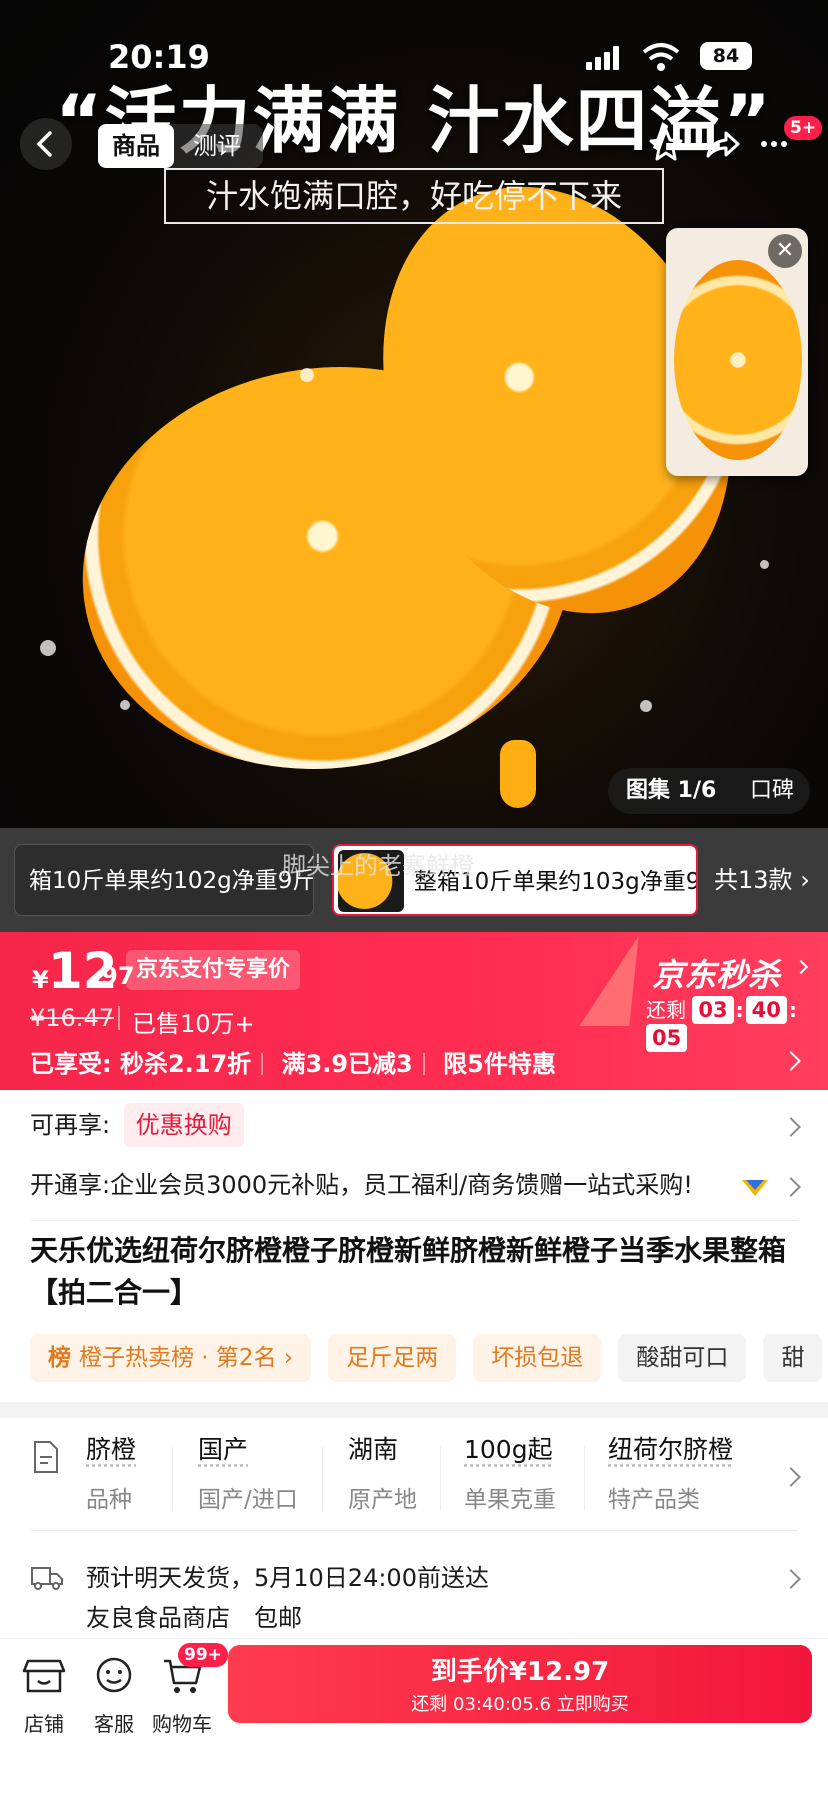 This screenshot has width=828, height=1795. I want to click on buy-price-label: 到手价¥12.97, so click(520, 1672).